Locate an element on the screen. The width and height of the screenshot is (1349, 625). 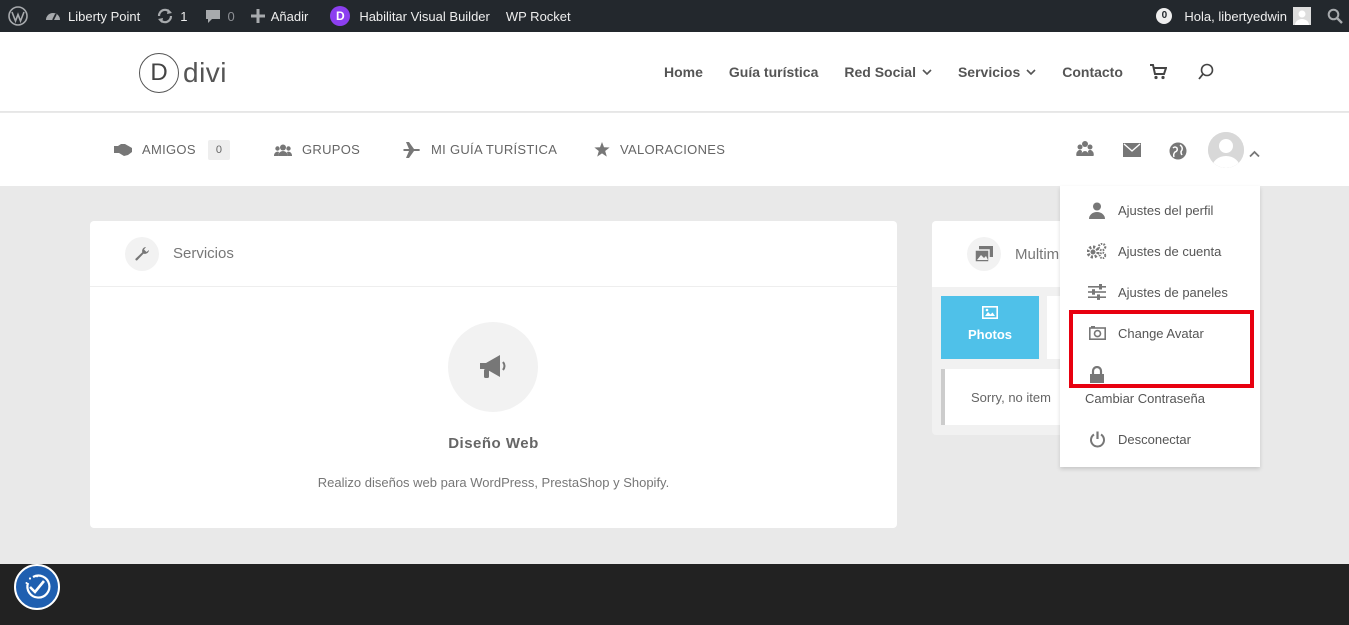
visual-builder-link: D Habilitar Visual Builder is located at coordinates (410, 16).